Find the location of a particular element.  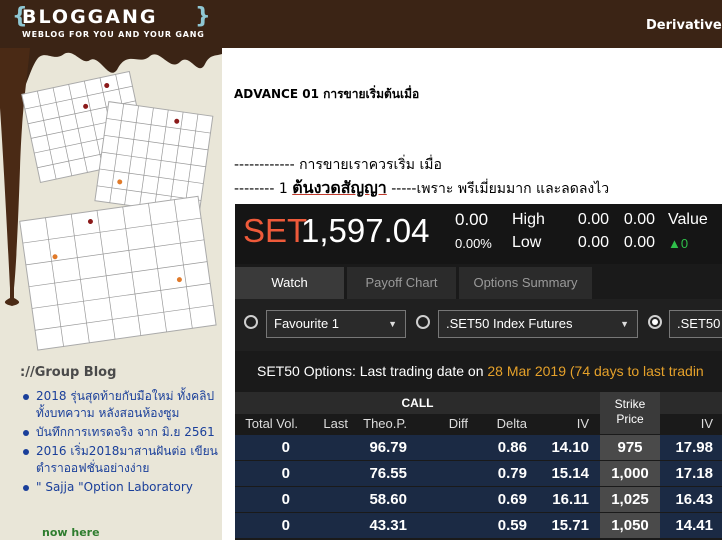

cell-delta: 0.69 is located at coordinates (512, 499).